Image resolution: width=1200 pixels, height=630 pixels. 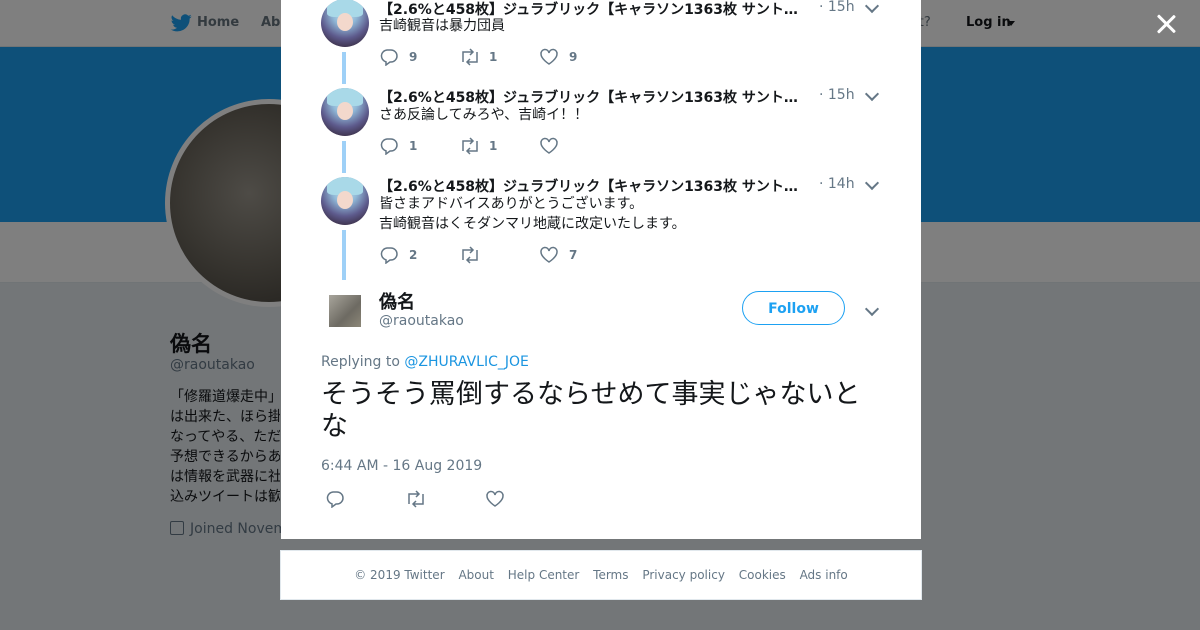 What do you see at coordinates (610, 575) in the screenshot?
I see `footer-link-terms: Terms` at bounding box center [610, 575].